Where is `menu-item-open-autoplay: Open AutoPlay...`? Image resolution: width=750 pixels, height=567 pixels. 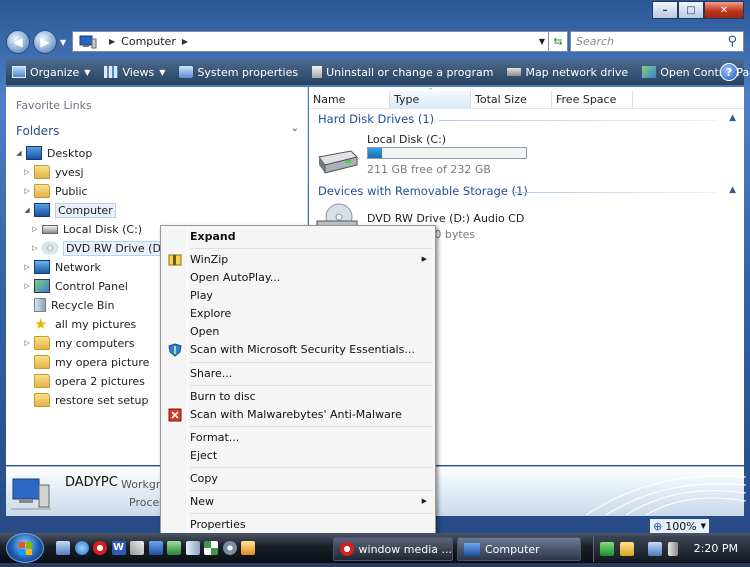 menu-item-open-autoplay: Open AutoPlay... is located at coordinates (235, 278).